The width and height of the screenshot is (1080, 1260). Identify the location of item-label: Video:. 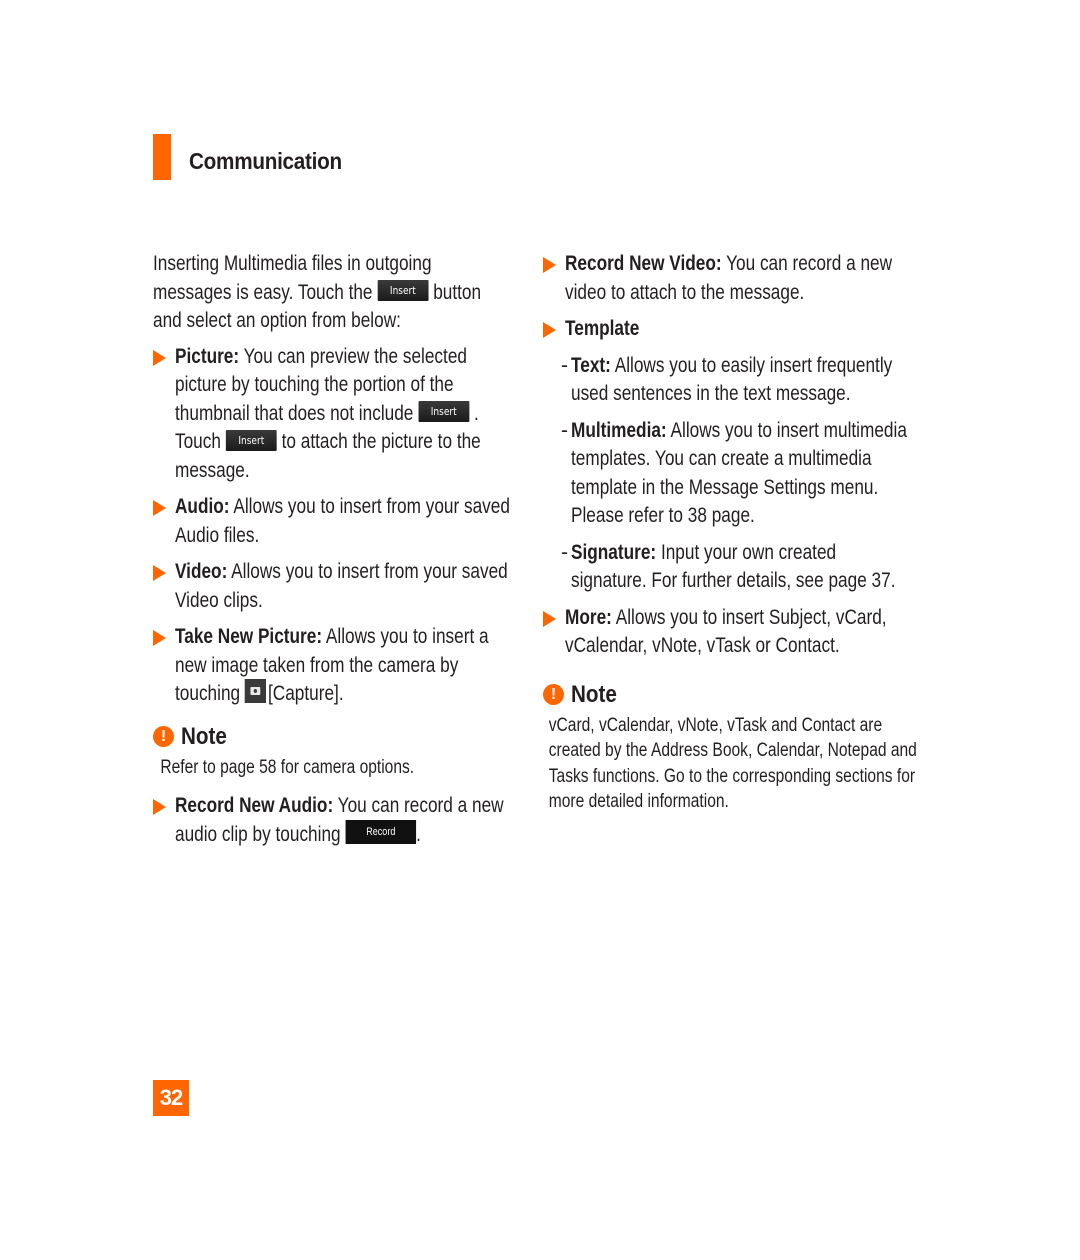
(201, 571).